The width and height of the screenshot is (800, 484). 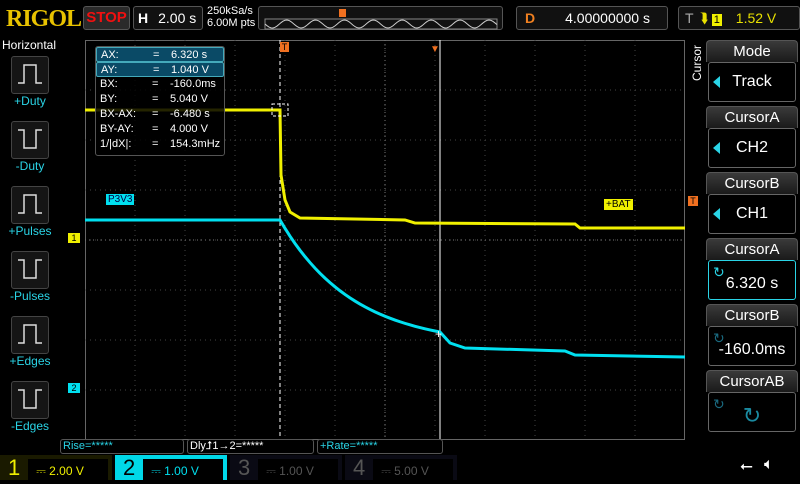 I want to click on cursor-menu-item-0: Mode Track, so click(x=752, y=72).